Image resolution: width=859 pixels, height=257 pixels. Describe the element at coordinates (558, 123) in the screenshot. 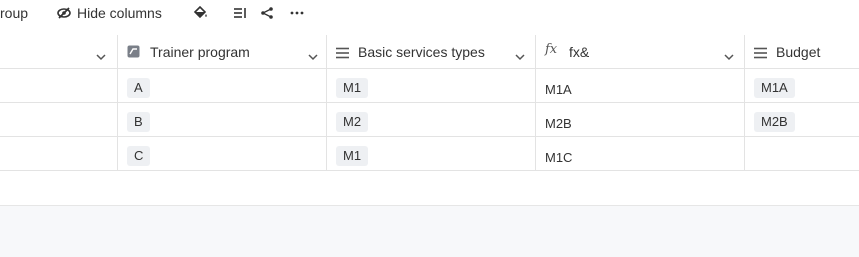

I see `formula-value: M2B` at that location.